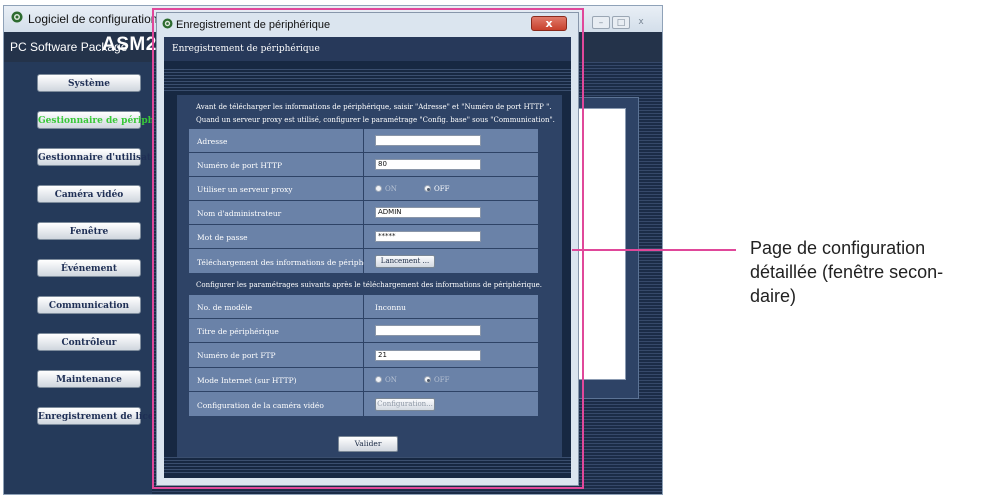 This screenshot has width=1006, height=497. I want to click on nav-gestionnaire-utilisateur-button: Gestionnaire d'utilisateur, so click(102, 157).